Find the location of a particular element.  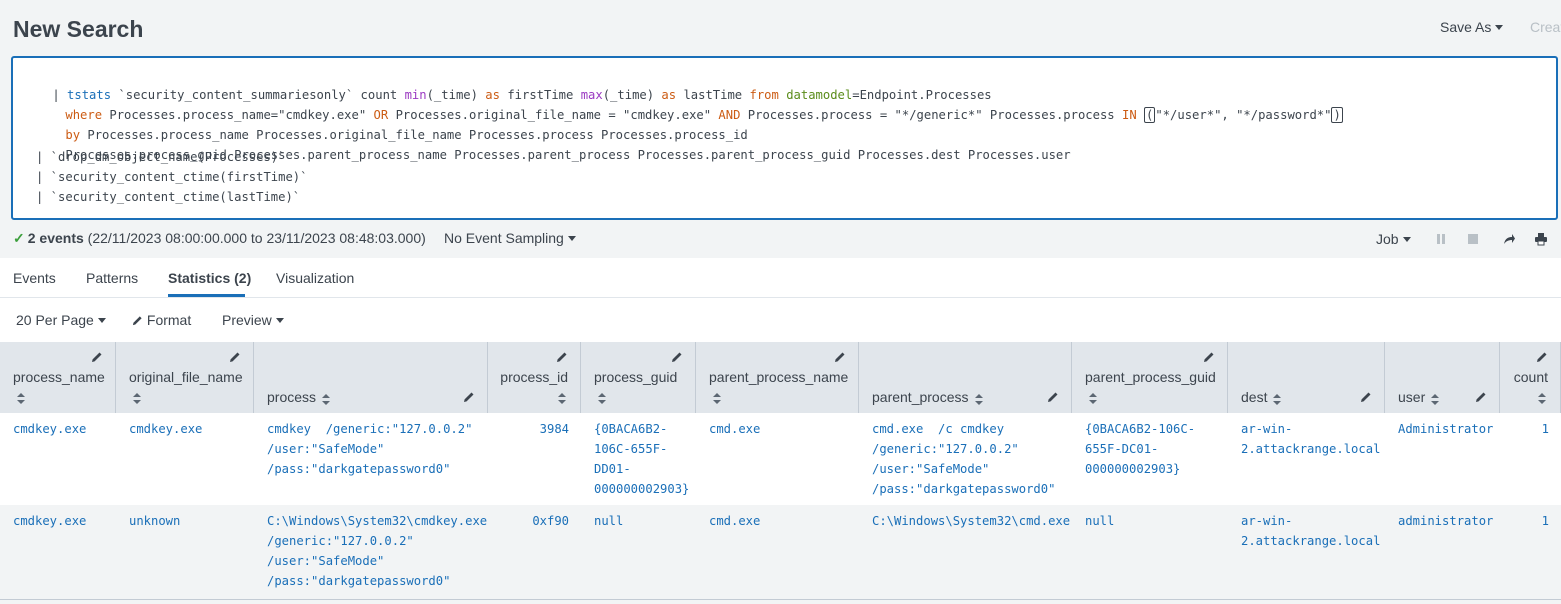

cell-original-file-name: cmdkey.exe is located at coordinates (165, 429).